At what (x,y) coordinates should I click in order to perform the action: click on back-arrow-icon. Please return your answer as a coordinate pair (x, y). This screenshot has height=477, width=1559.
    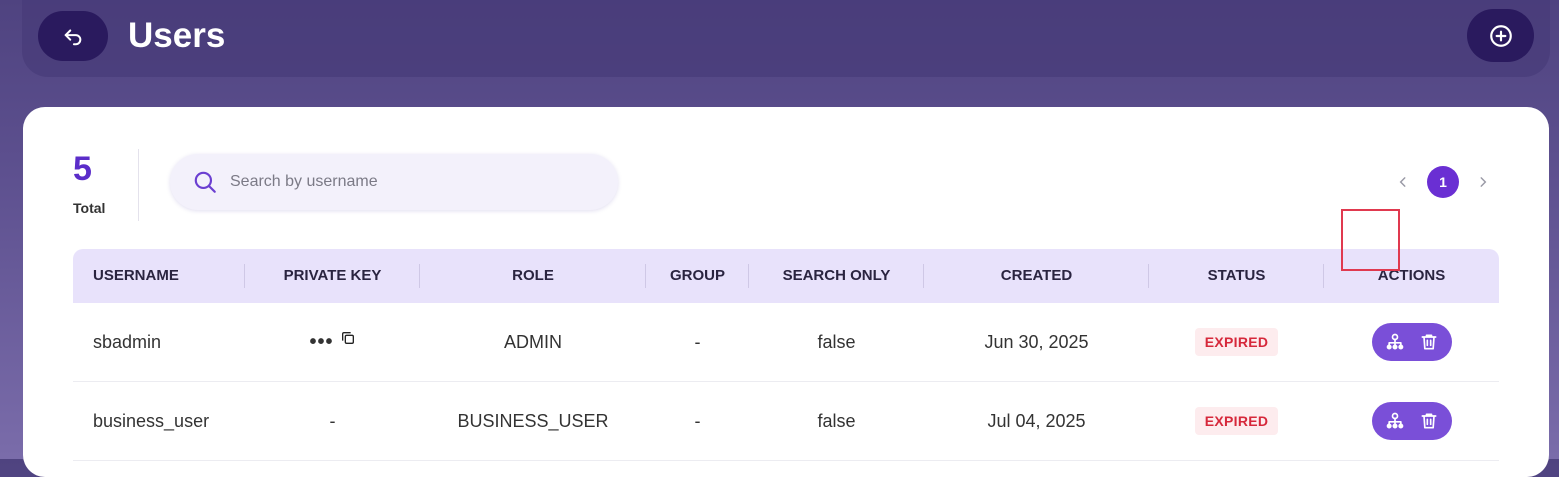
    Looking at the image, I should click on (73, 36).